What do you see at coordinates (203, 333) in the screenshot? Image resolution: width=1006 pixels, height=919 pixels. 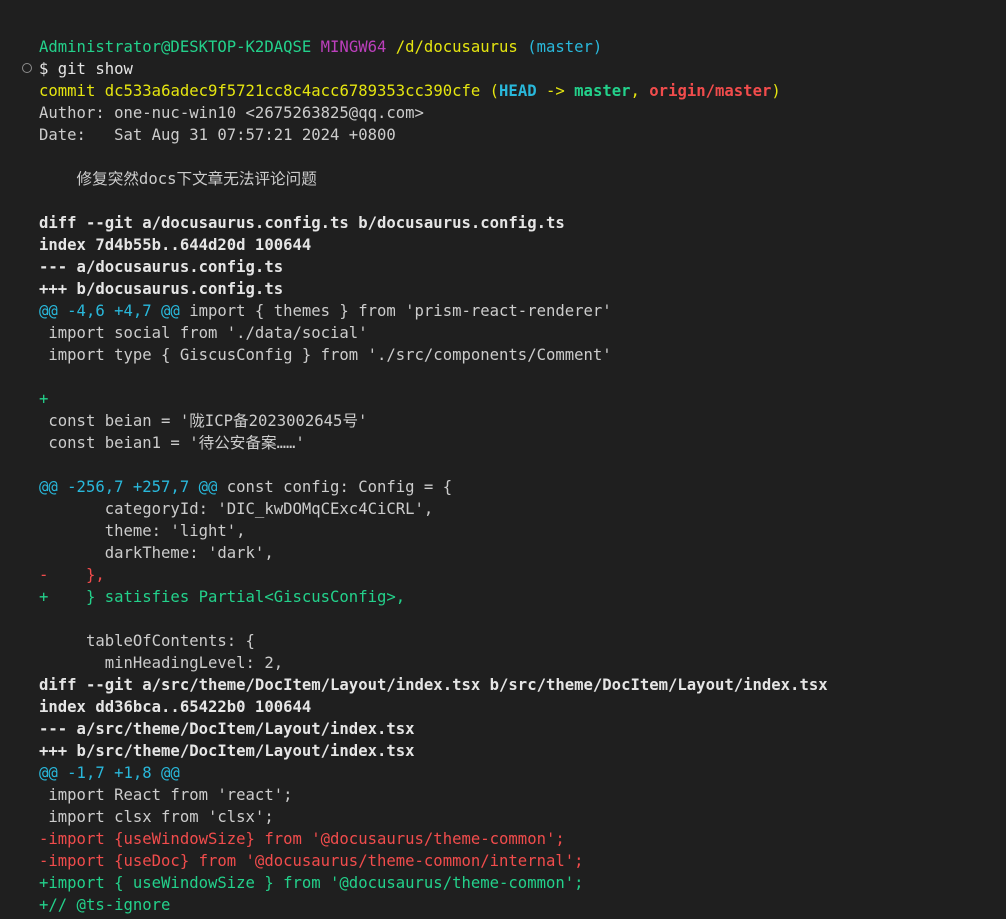 I see `diff-context-line: import social from './data/social'` at bounding box center [203, 333].